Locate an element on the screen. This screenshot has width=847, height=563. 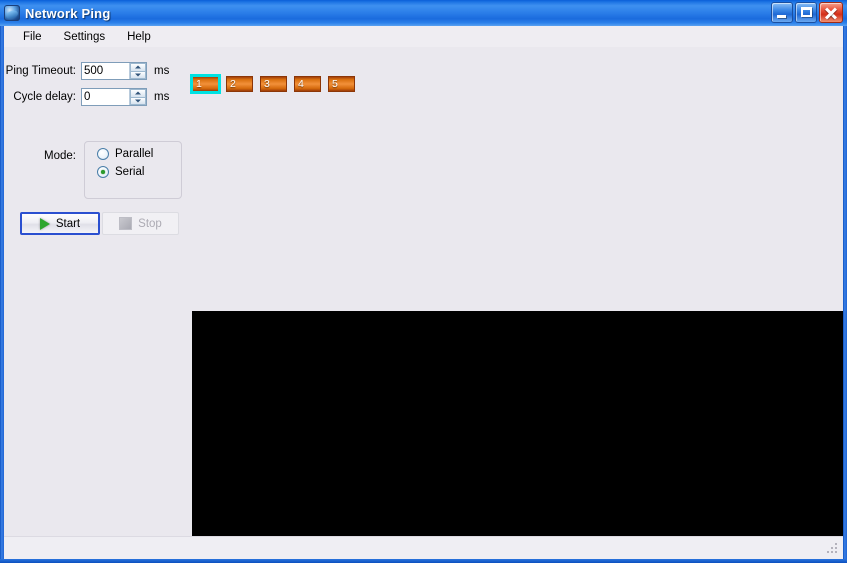
cycle-delay-decrement-button is located at coordinates (138, 101).